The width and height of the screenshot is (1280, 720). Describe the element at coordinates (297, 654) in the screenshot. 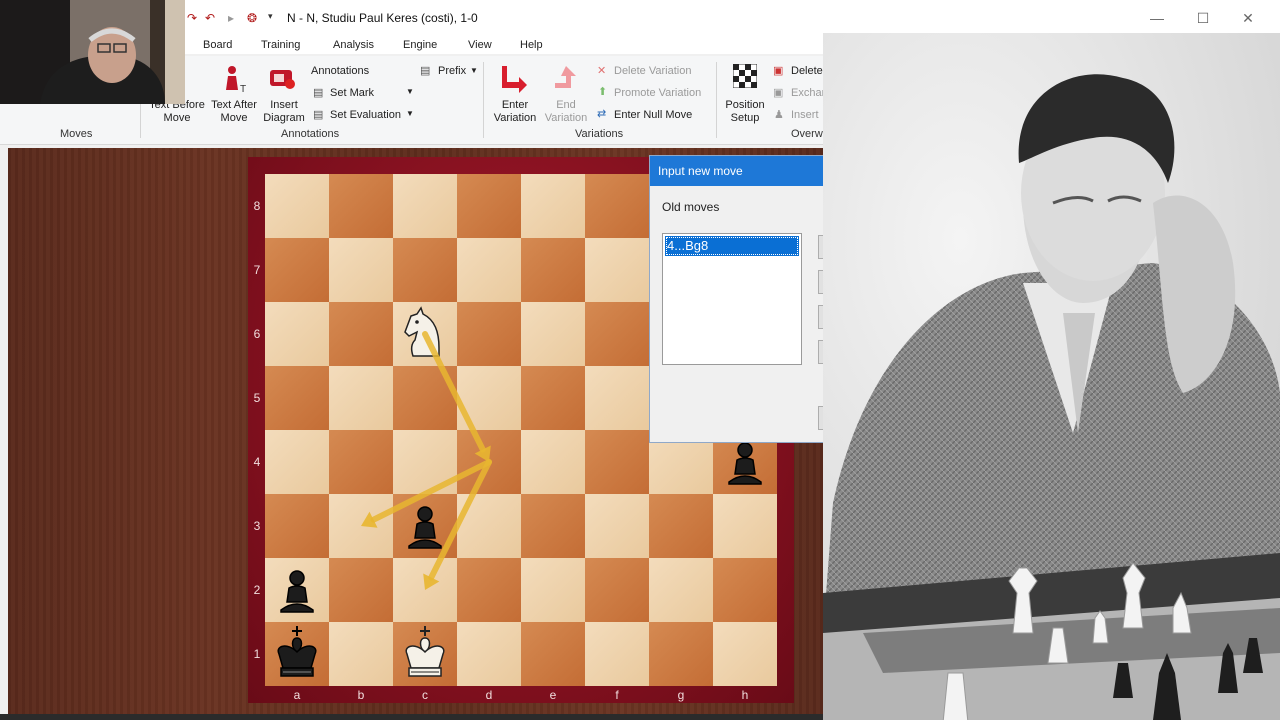

I see `black-king-icon` at that location.